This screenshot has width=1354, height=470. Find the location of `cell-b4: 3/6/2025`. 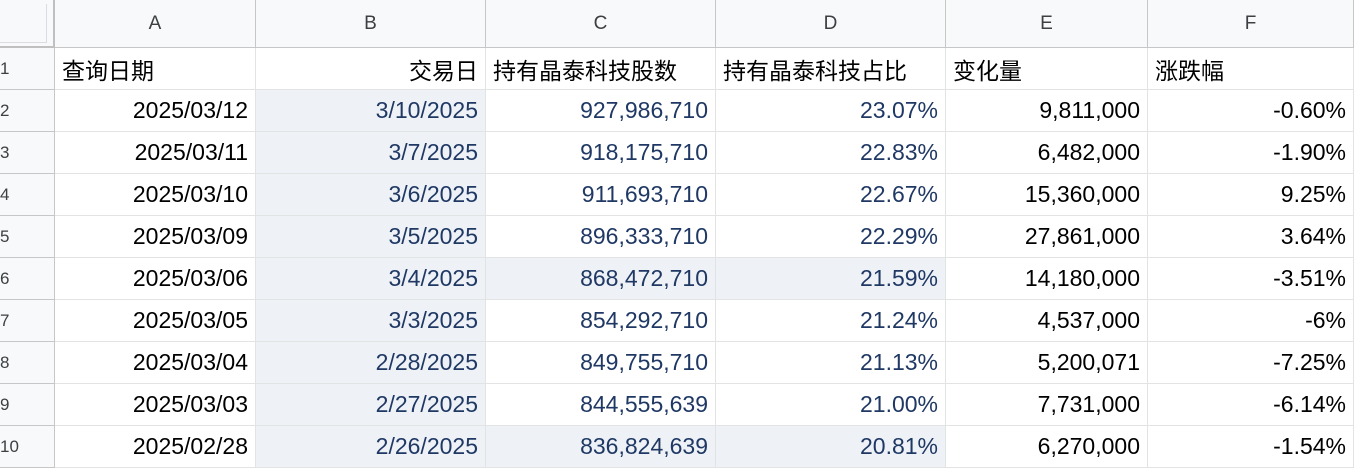

cell-b4: 3/6/2025 is located at coordinates (371, 195).